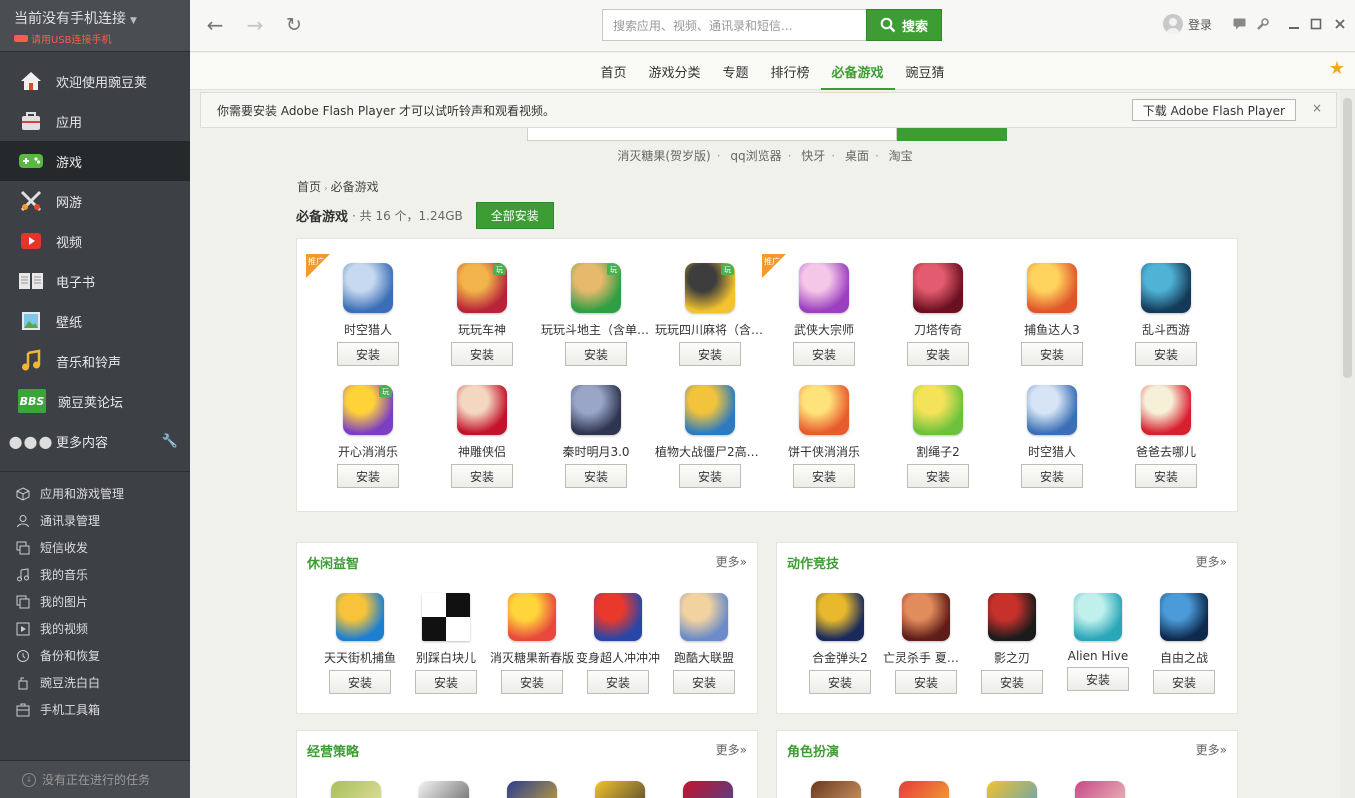 This screenshot has height=798, width=1355. I want to click on close-icon, so click(1340, 24).